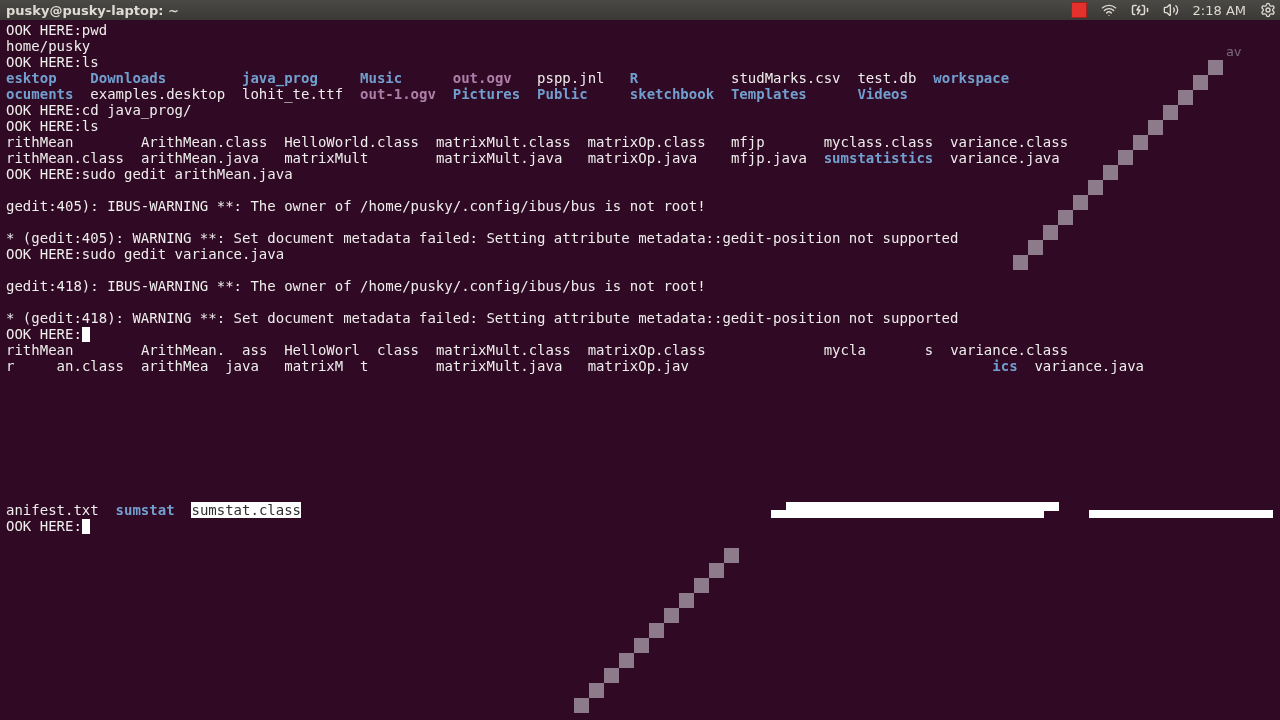 This screenshot has width=1280, height=720. Describe the element at coordinates (145, 254) in the screenshot. I see `terminal-line: OOK HERE:sudo gedit variance.java` at that location.